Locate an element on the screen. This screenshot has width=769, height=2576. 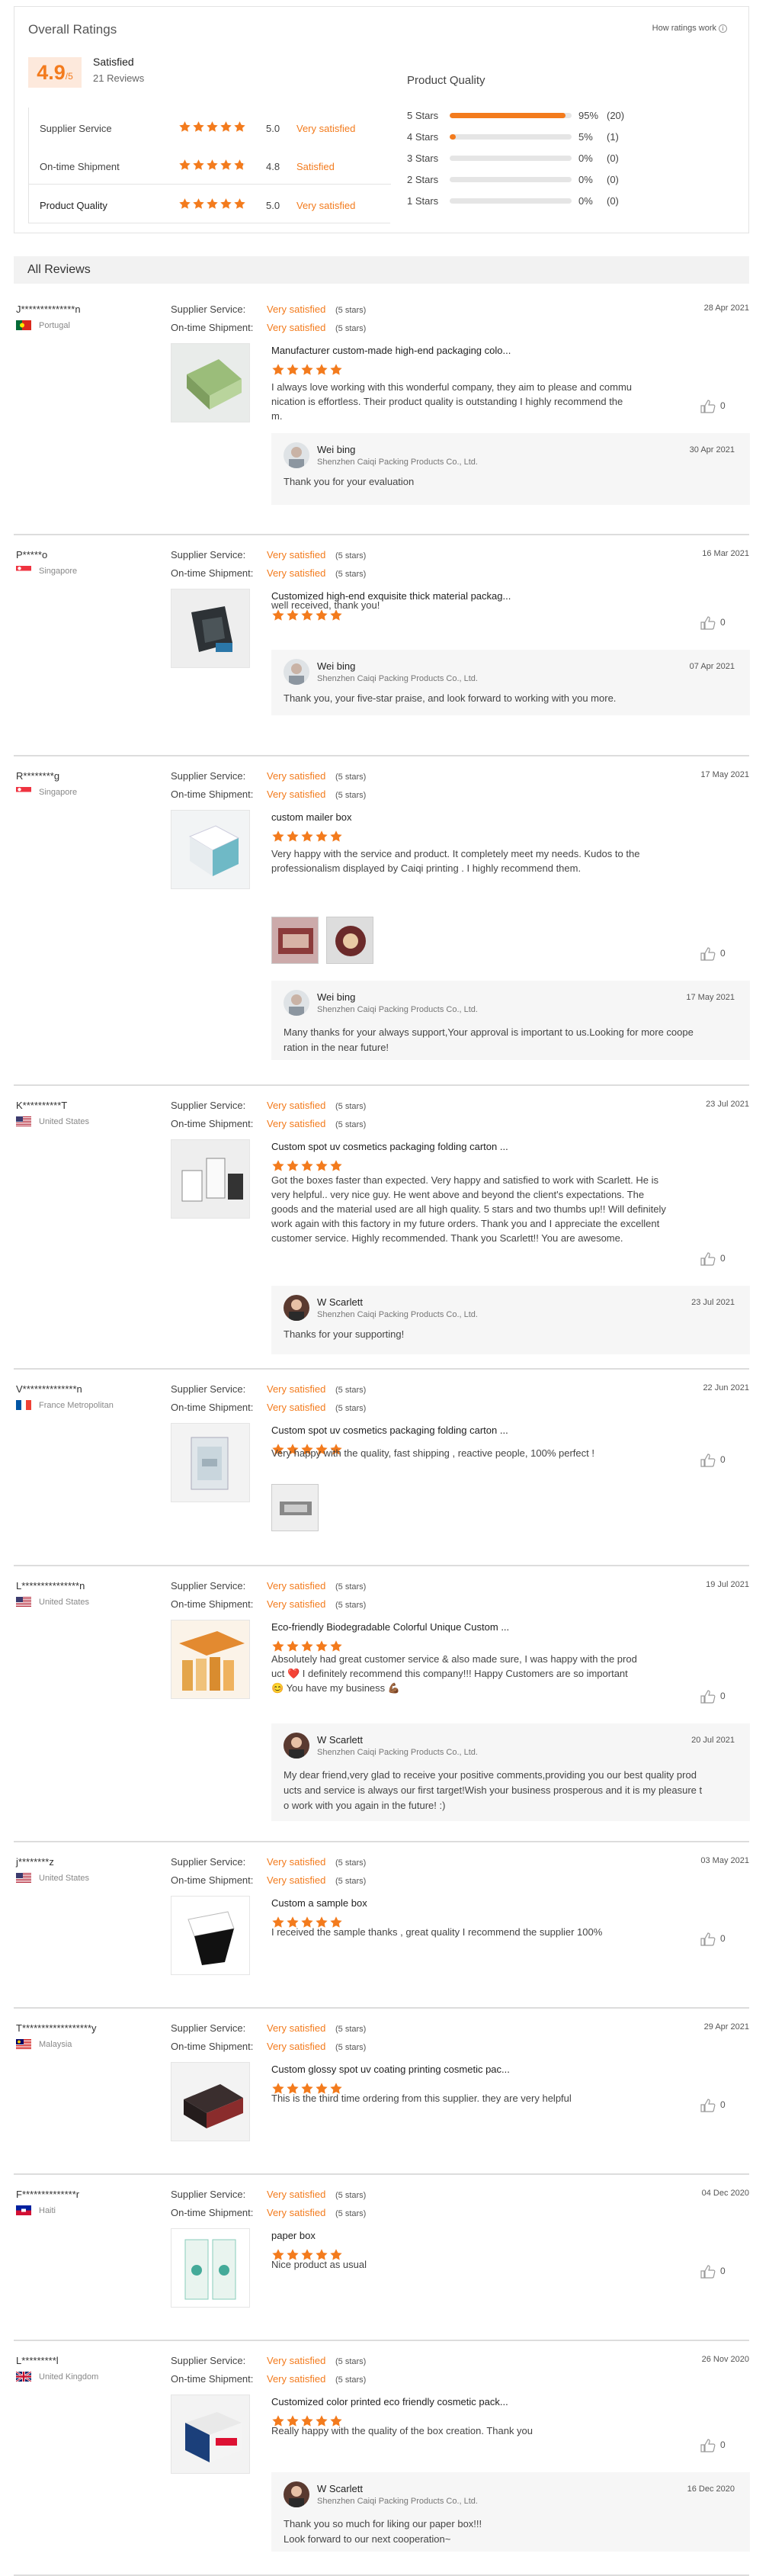
reply-author: W Scarlett is located at coordinates (340, 1740).